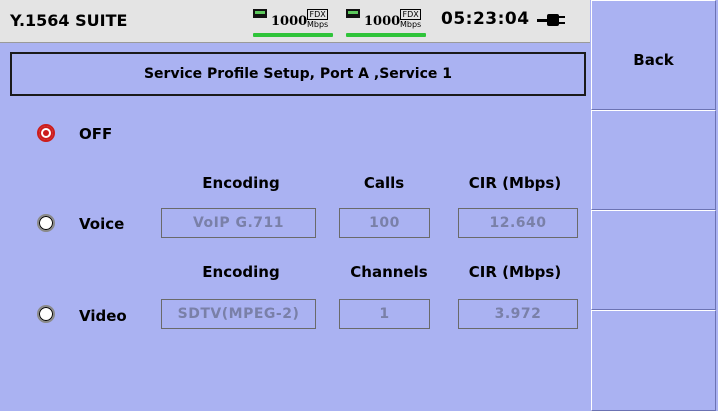  I want to click on voice-cir-header: CIR (Mbps), so click(515, 183).